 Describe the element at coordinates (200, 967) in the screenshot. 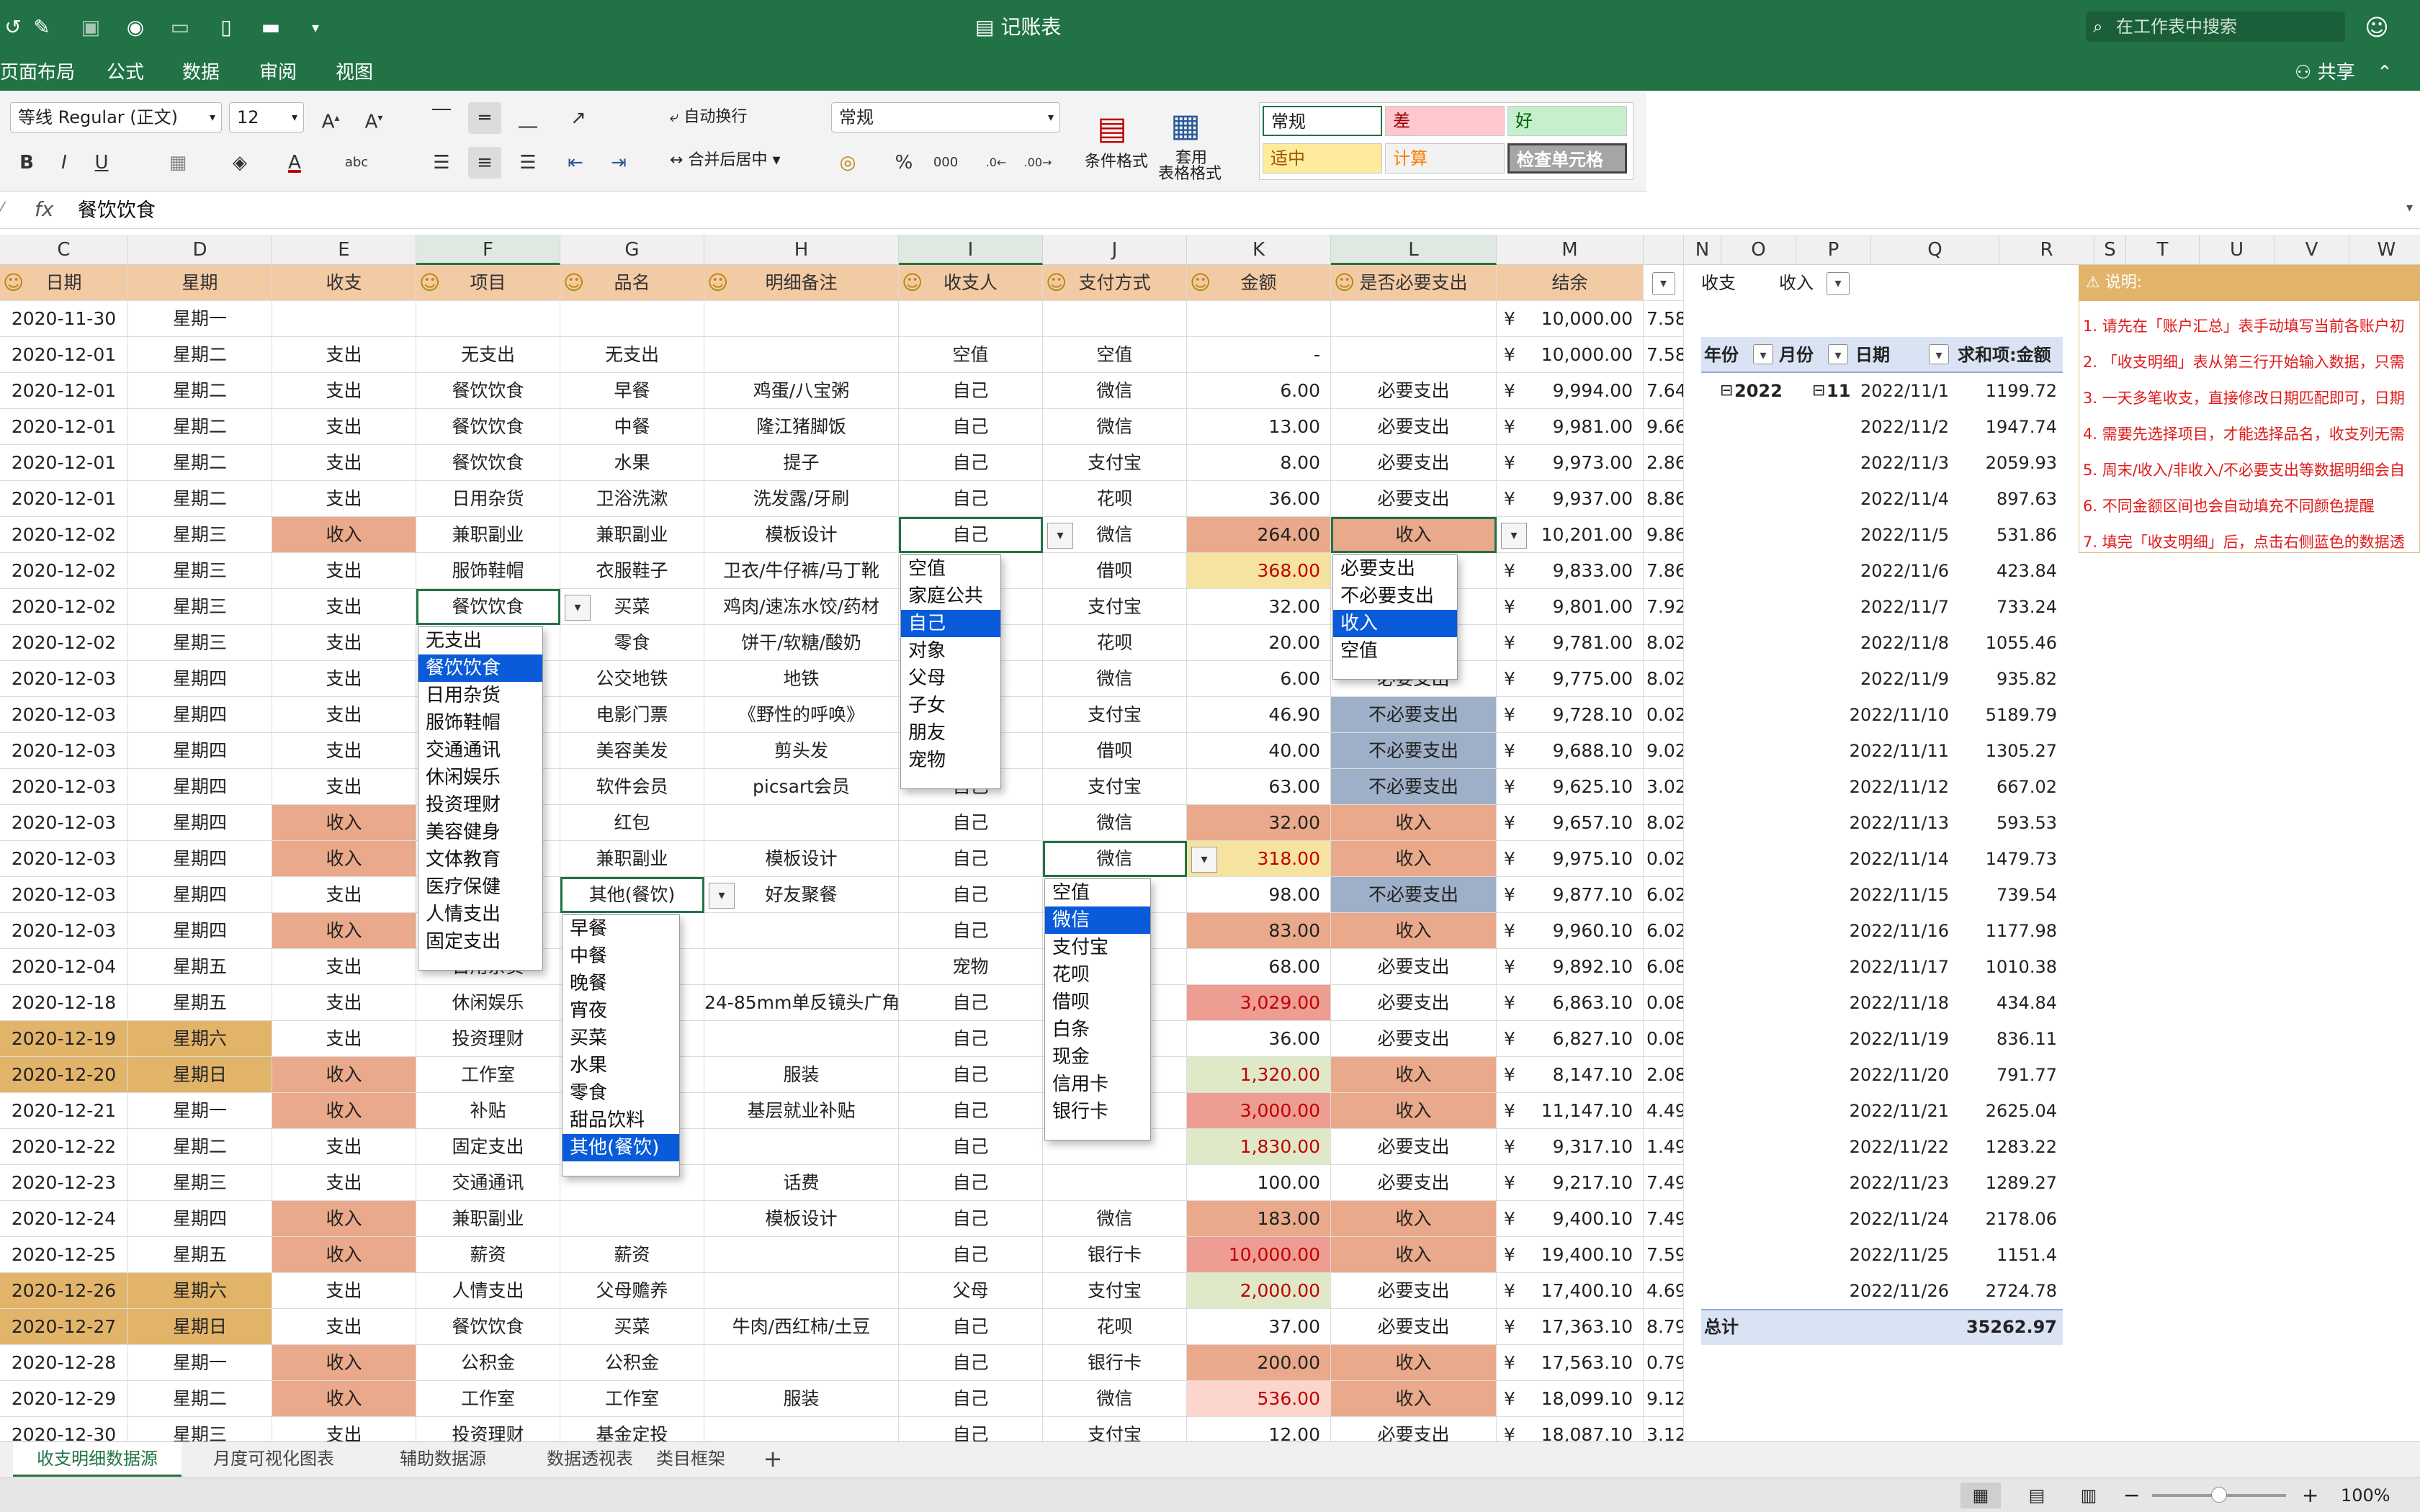

I see `cell: 星期五` at that location.